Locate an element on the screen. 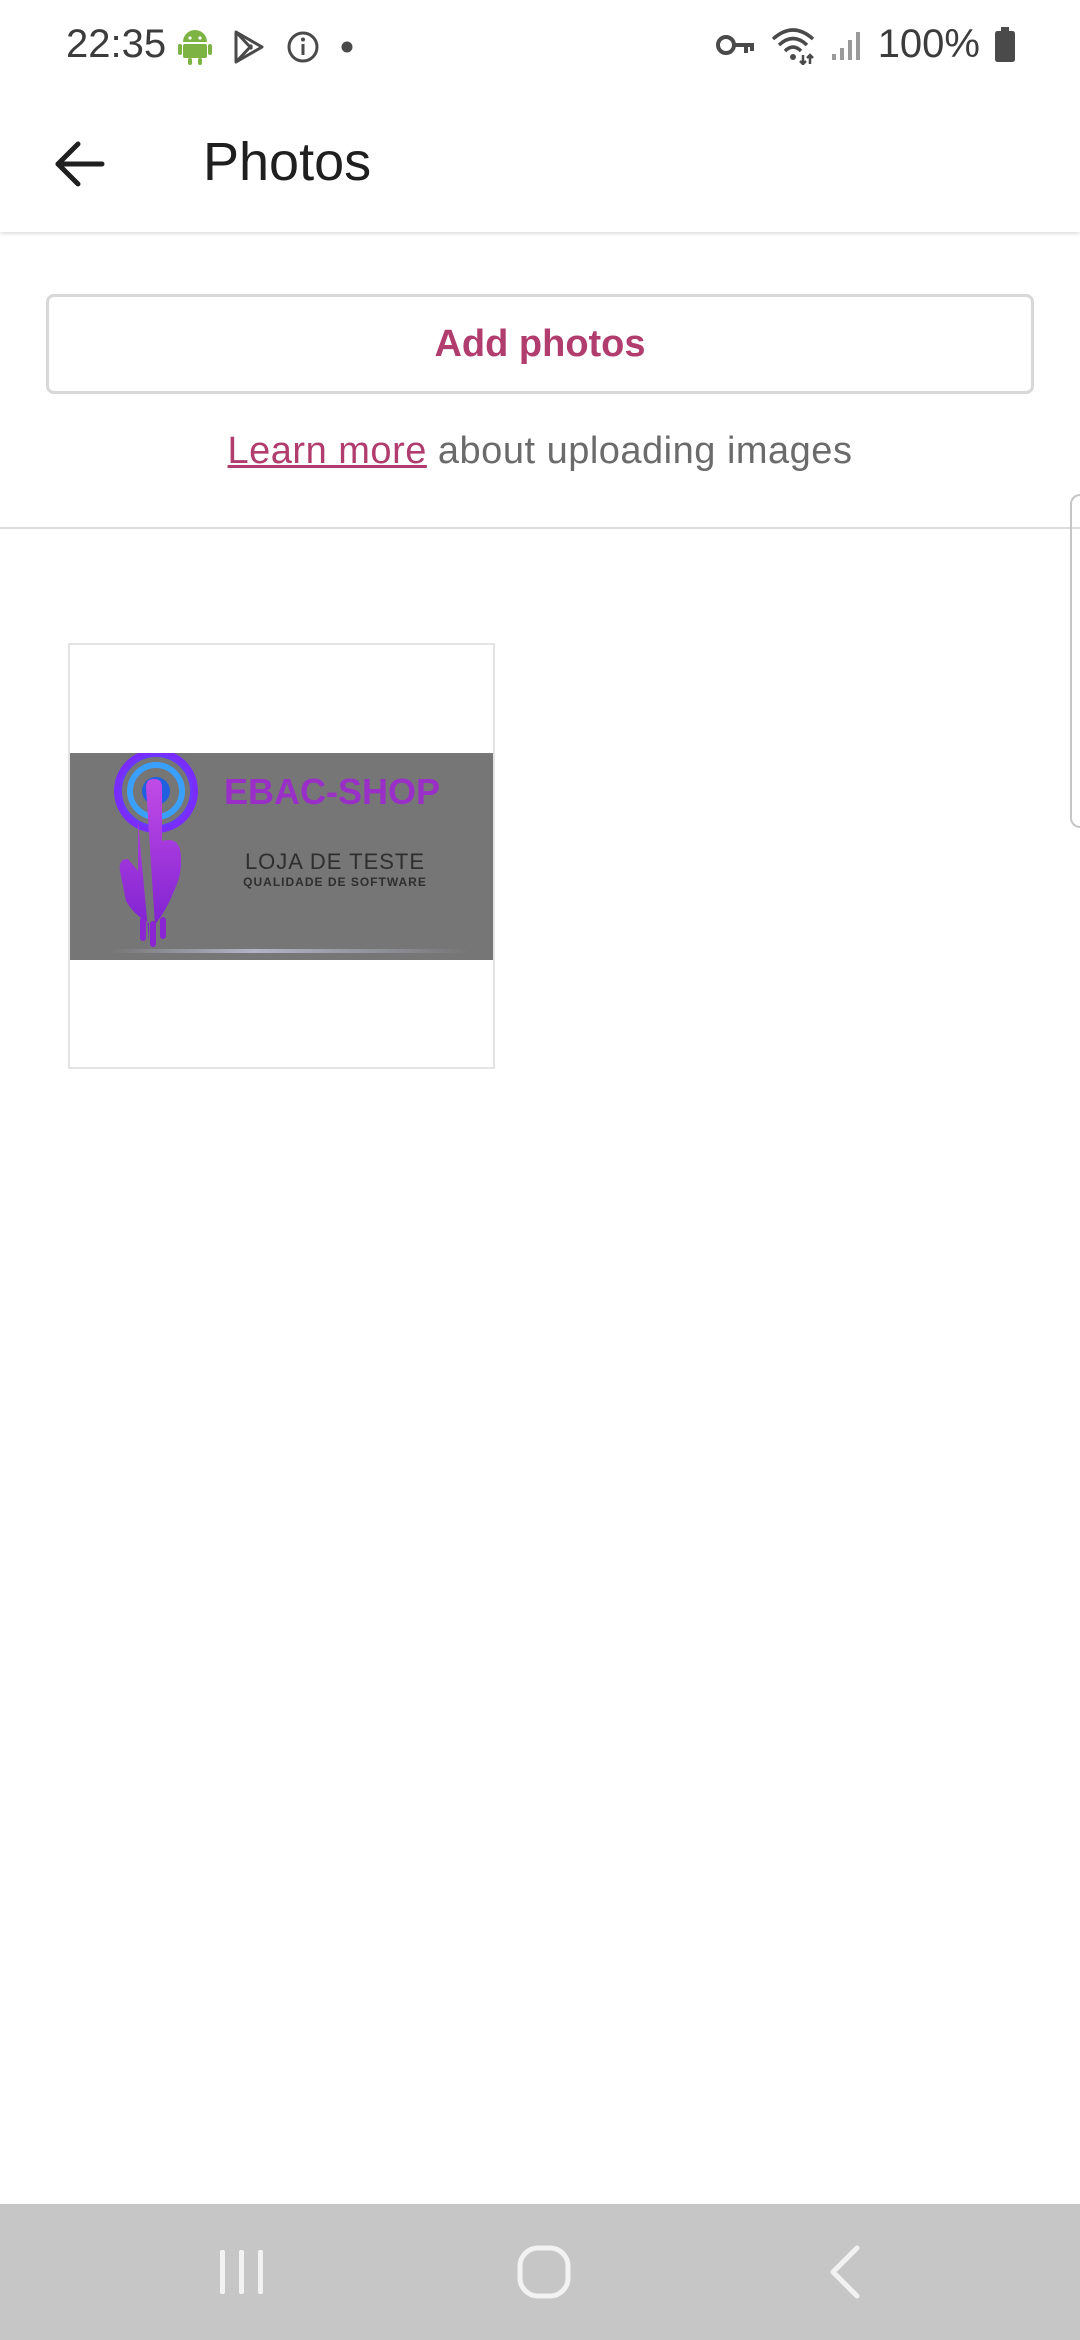  system-nav-bar is located at coordinates (540, 2272).